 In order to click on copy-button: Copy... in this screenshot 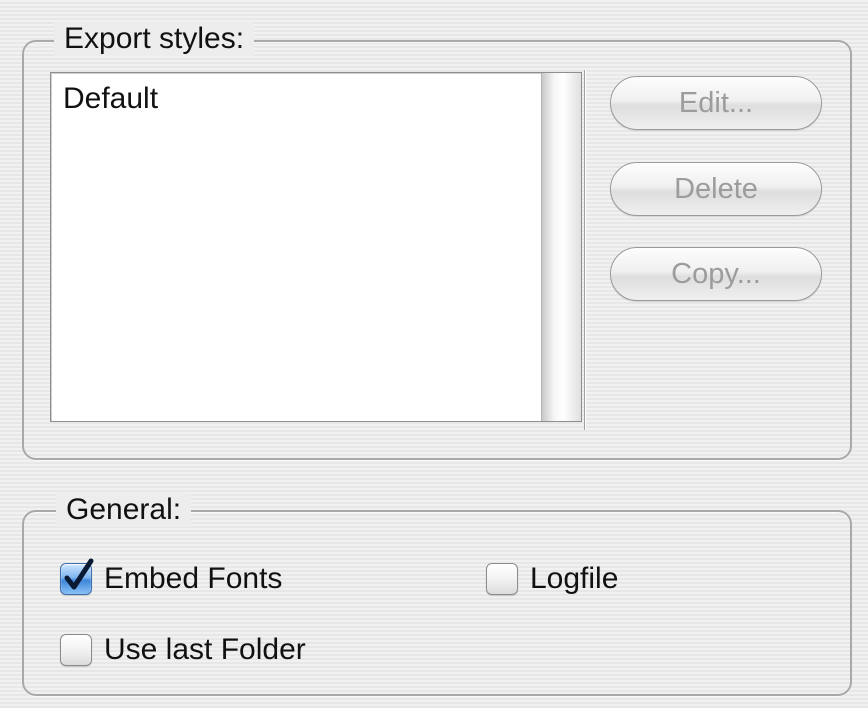, I will do `click(716, 274)`.